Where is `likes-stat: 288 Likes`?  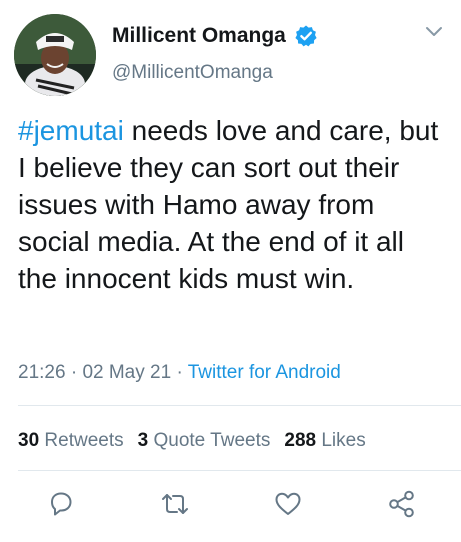 likes-stat: 288 Likes is located at coordinates (324, 440).